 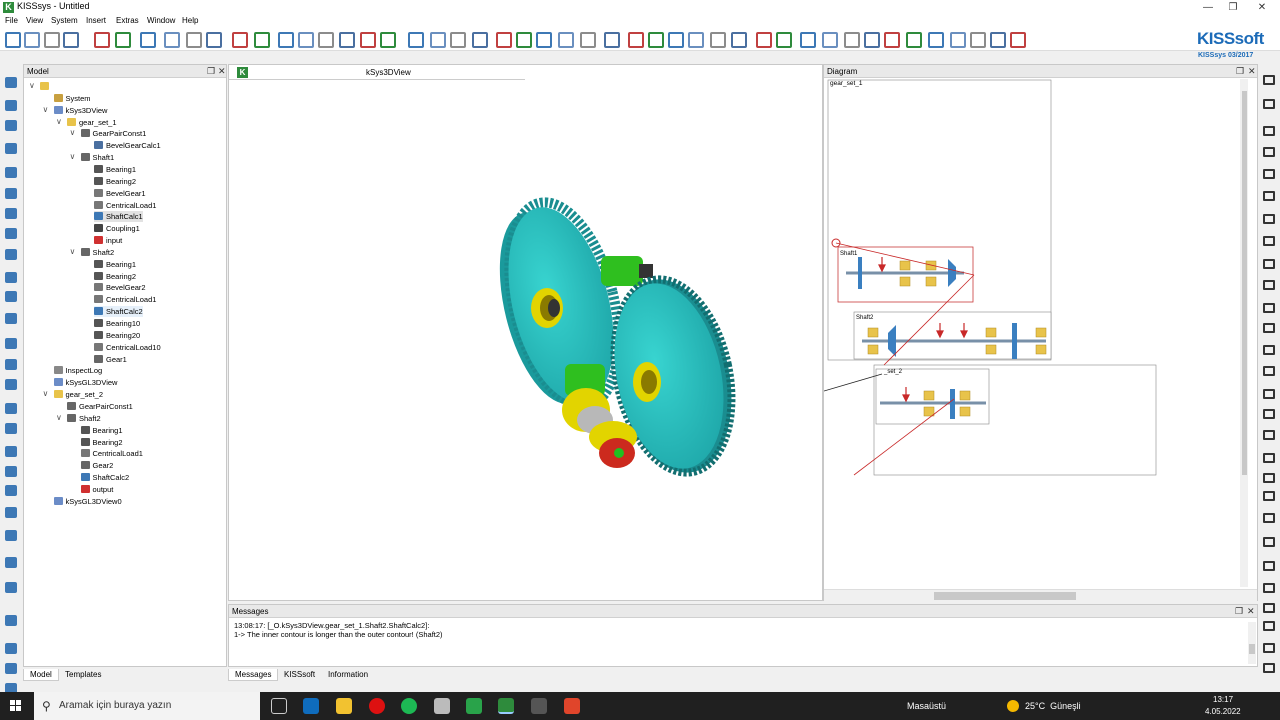 I want to click on diagram-close-icon: ✕, so click(x=1252, y=71).